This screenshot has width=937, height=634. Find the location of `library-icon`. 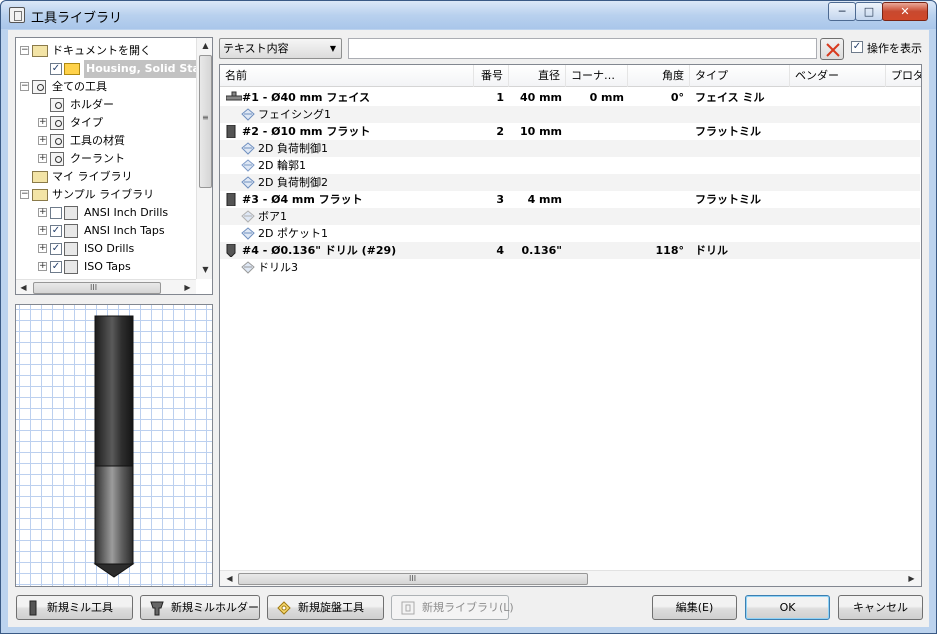

library-icon is located at coordinates (71, 231).